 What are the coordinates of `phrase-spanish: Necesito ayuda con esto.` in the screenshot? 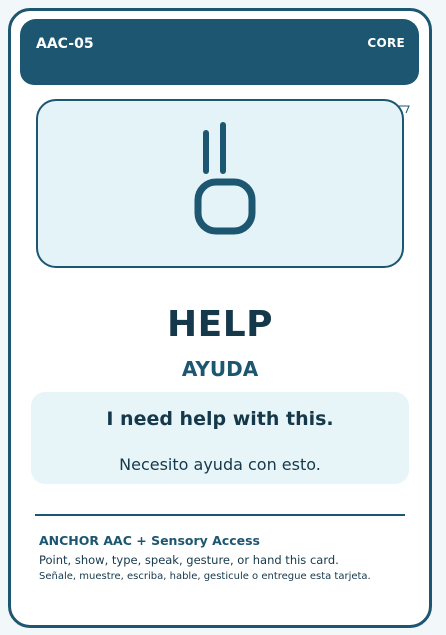 It's located at (220, 464).